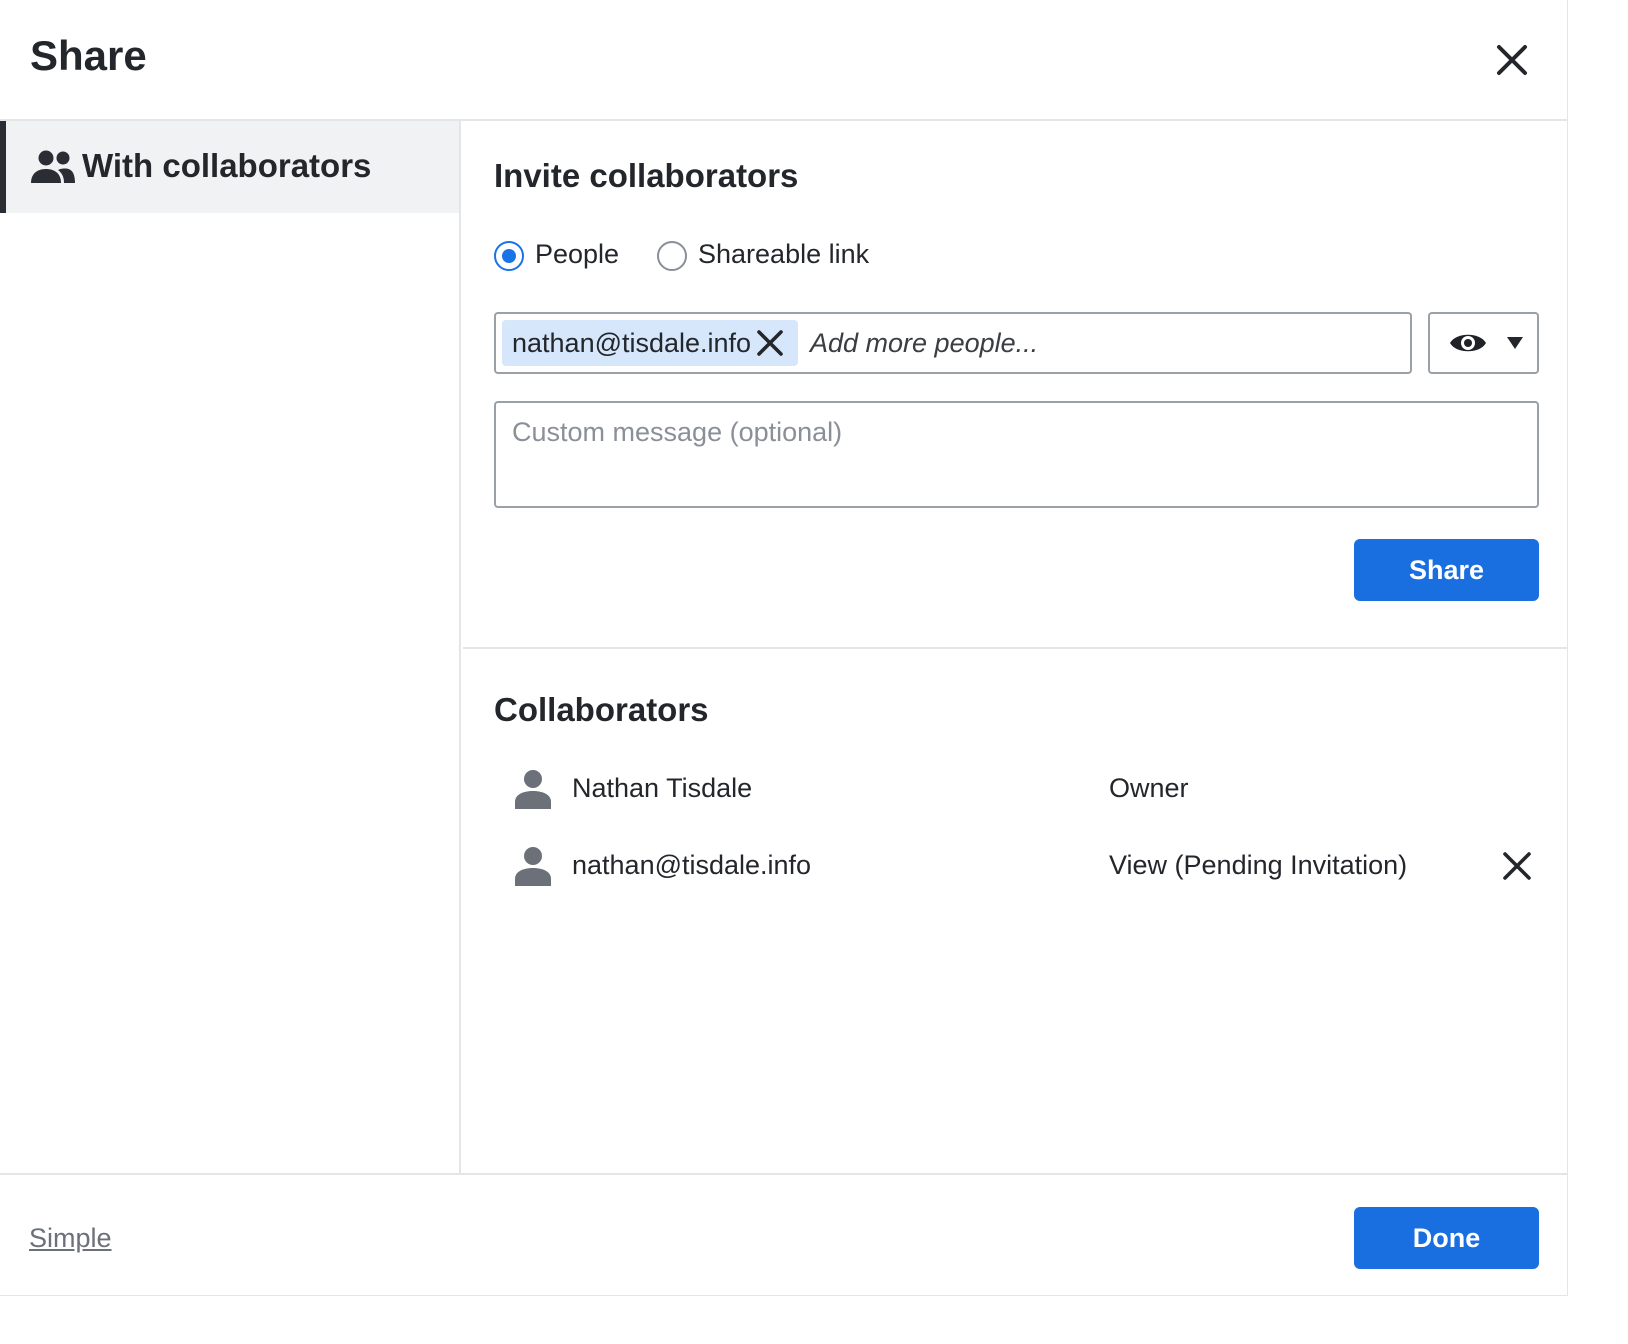 Image resolution: width=1628 pixels, height=1344 pixels. Describe the element at coordinates (1024, 790) in the screenshot. I see `collaborator-row: Nathan Tisdale Owner` at that location.